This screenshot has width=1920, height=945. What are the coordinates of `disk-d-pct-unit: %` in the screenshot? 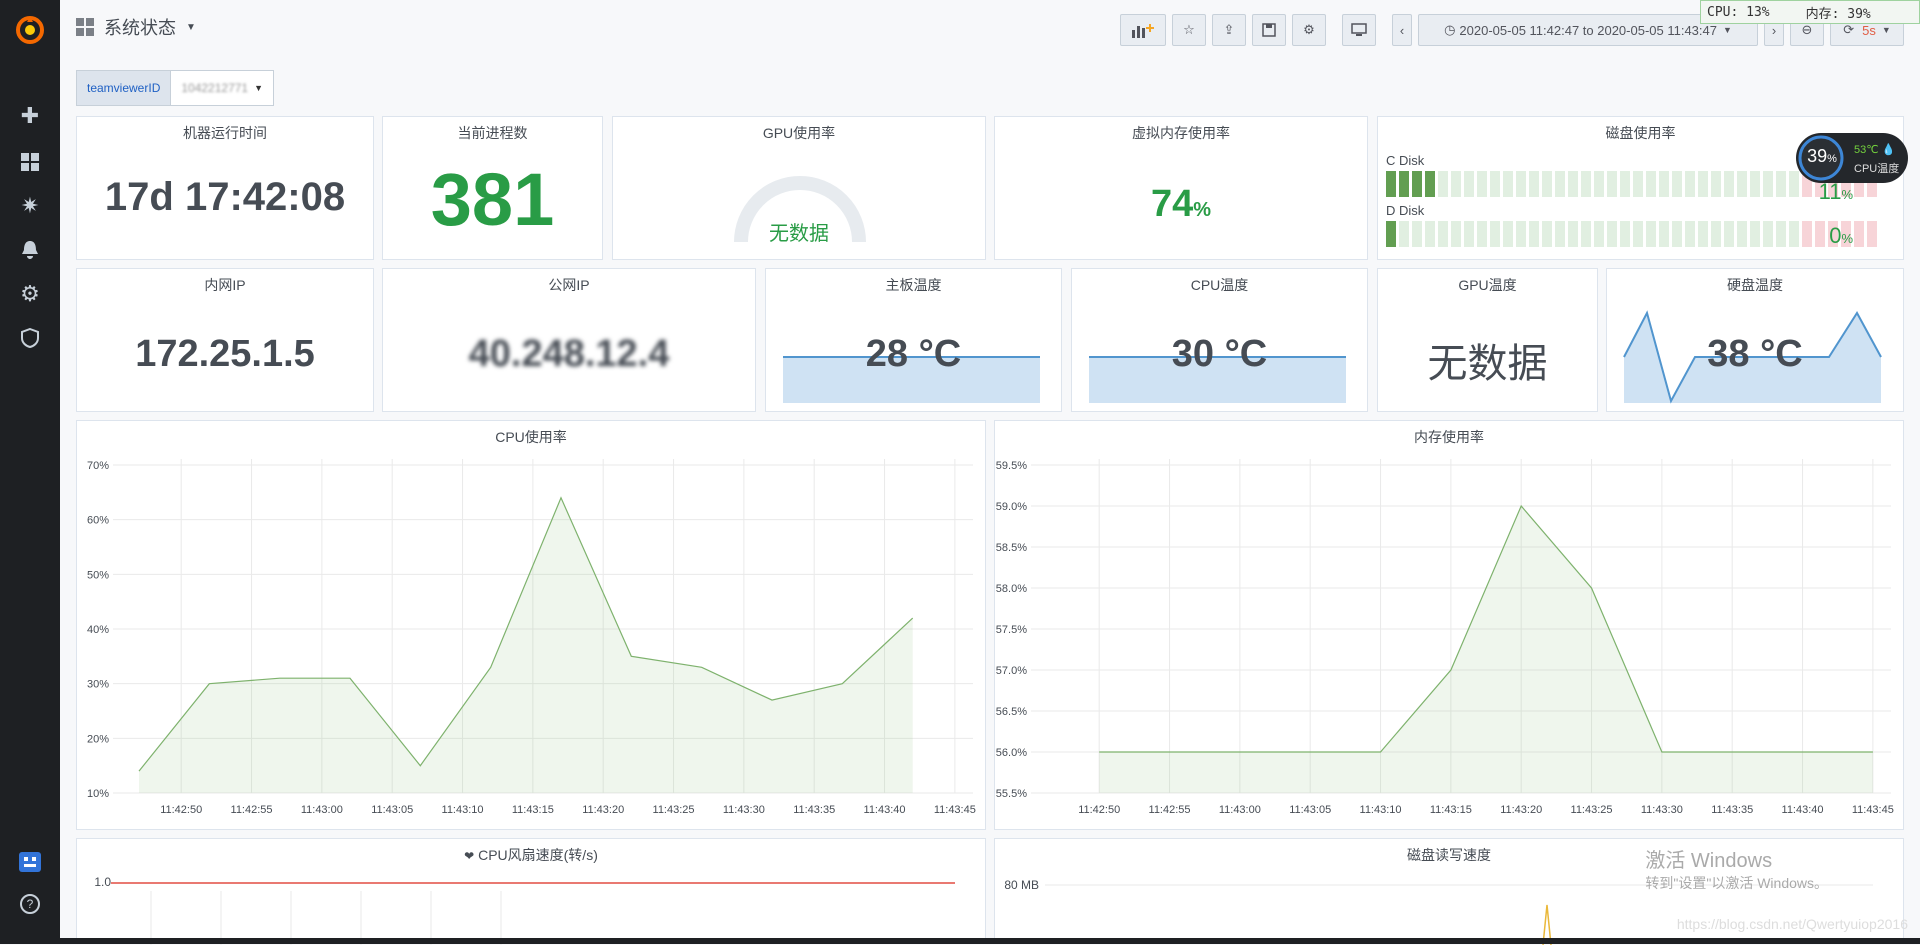 It's located at (1847, 238).